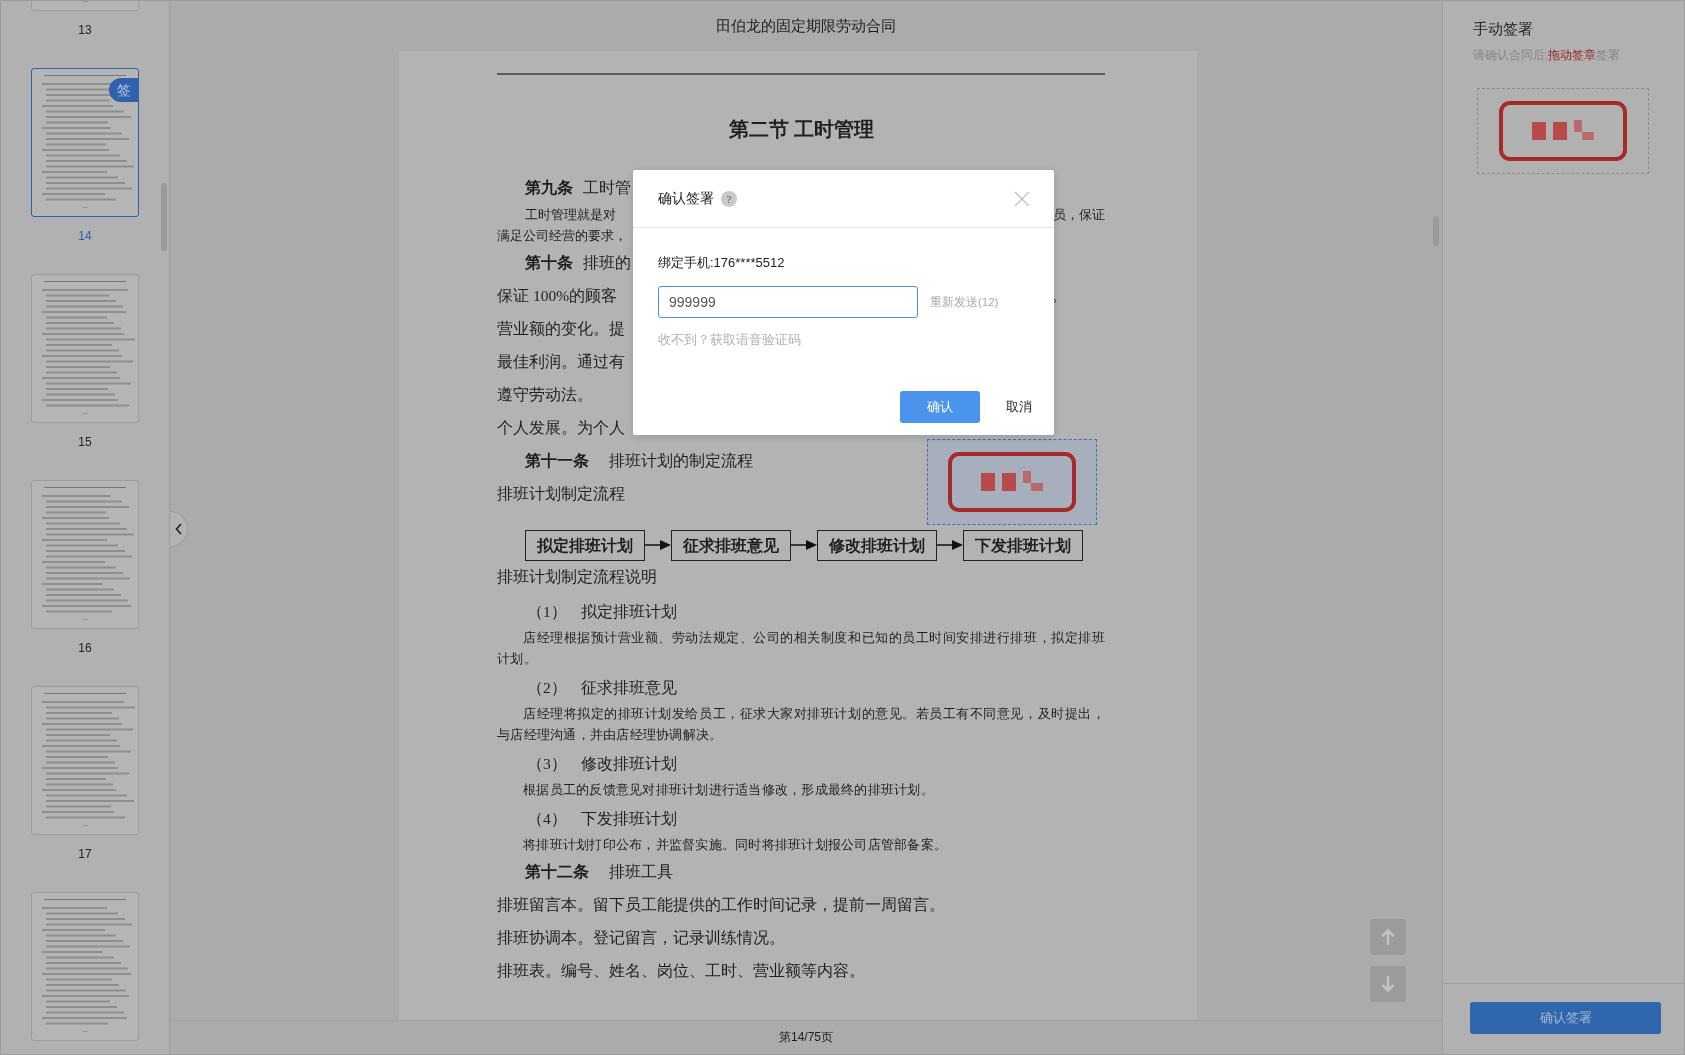  Describe the element at coordinates (1023, 545) in the screenshot. I see `flow-step: 下发排班计划` at that location.